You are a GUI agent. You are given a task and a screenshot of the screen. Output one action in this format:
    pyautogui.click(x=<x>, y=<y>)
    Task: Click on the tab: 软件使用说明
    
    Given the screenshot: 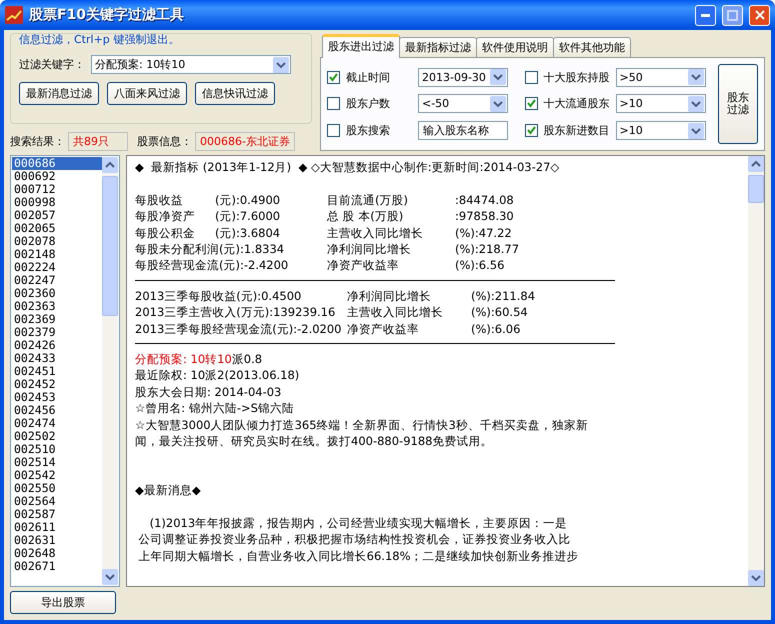 What is the action you would take?
    pyautogui.click(x=515, y=47)
    